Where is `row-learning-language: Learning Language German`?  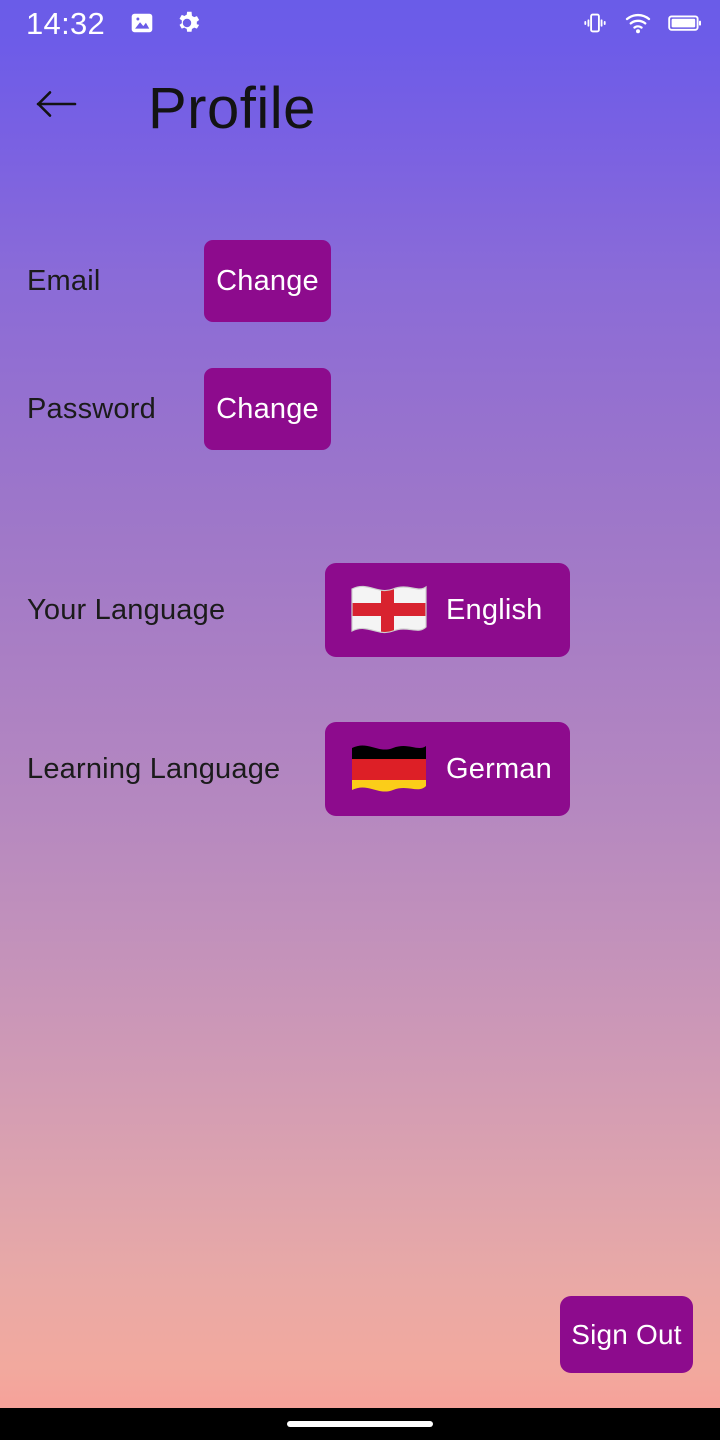
row-learning-language: Learning Language German is located at coordinates (360, 769).